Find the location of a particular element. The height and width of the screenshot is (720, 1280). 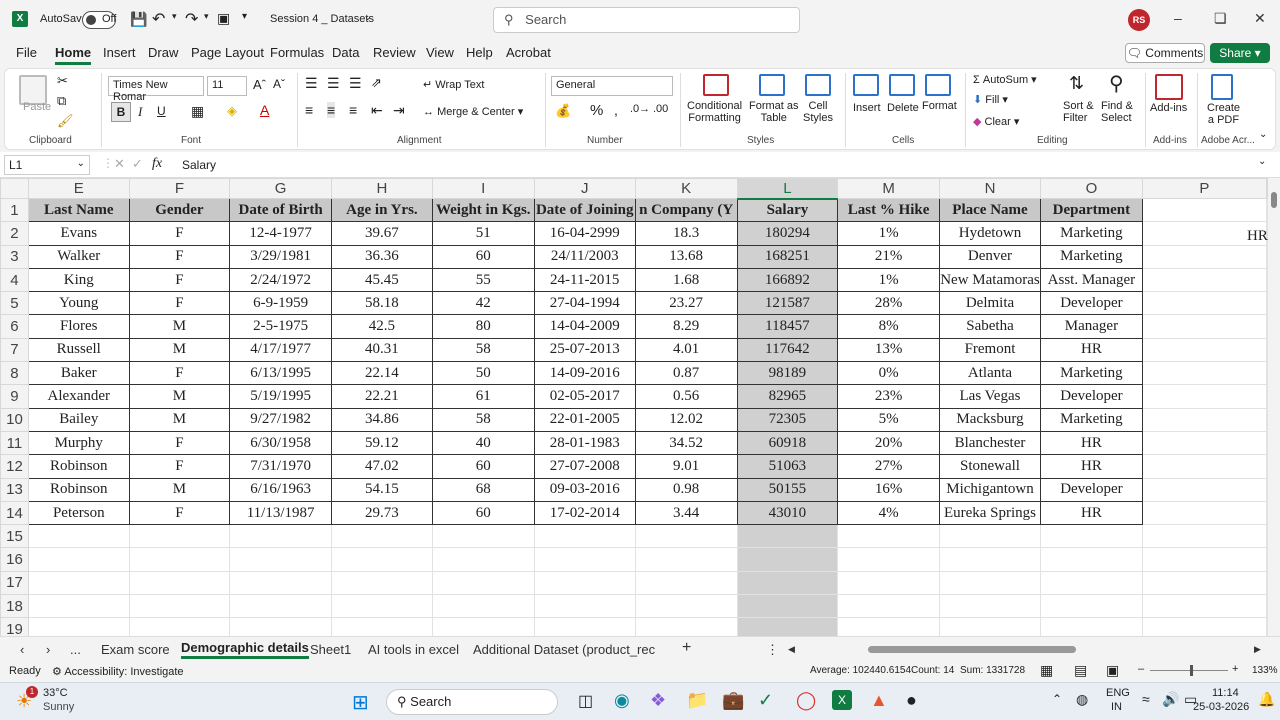

menu-acrobat: Acrobat is located at coordinates (528, 52).